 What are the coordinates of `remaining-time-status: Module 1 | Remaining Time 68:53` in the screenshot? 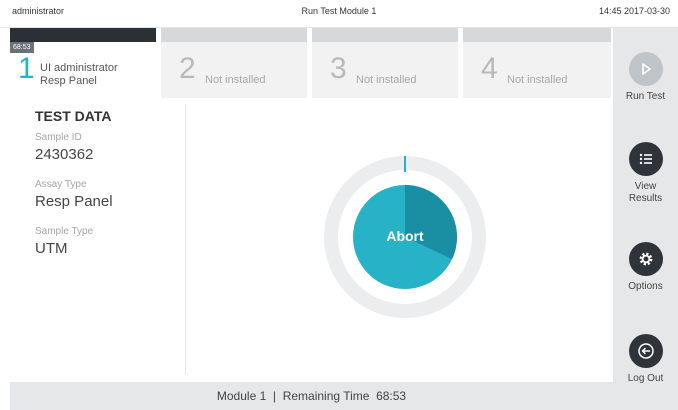 It's located at (311, 396).